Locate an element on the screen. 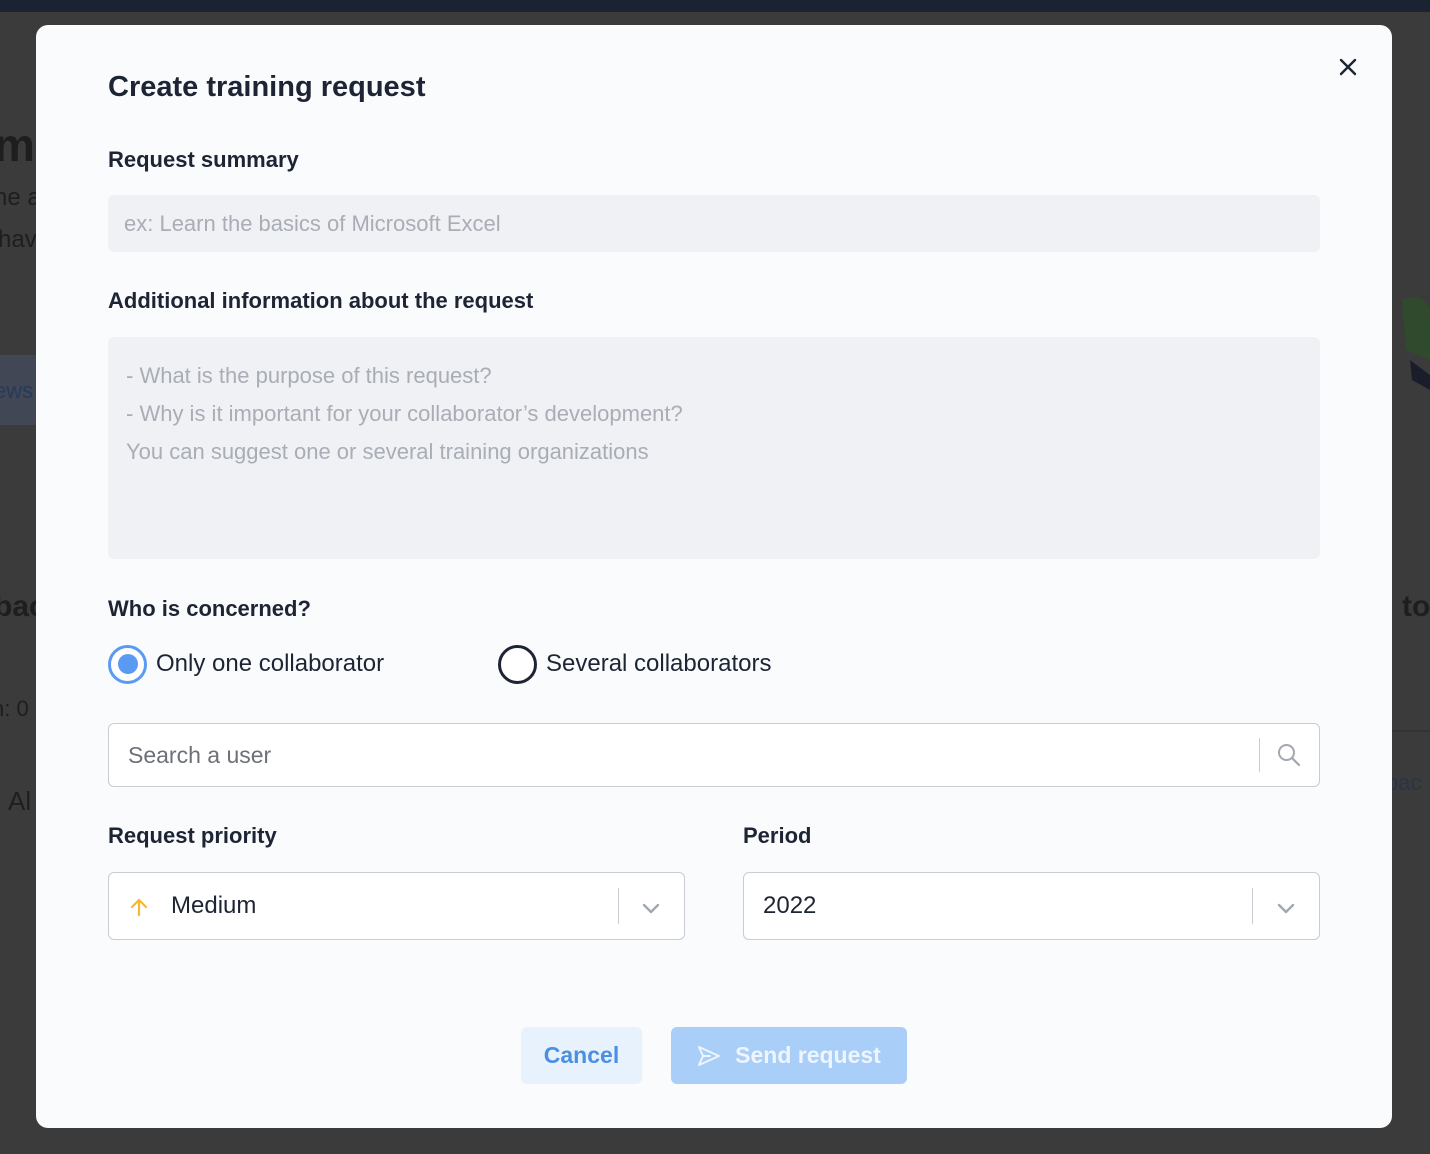 This screenshot has height=1154, width=1430. radio-button-unselected is located at coordinates (517, 664).